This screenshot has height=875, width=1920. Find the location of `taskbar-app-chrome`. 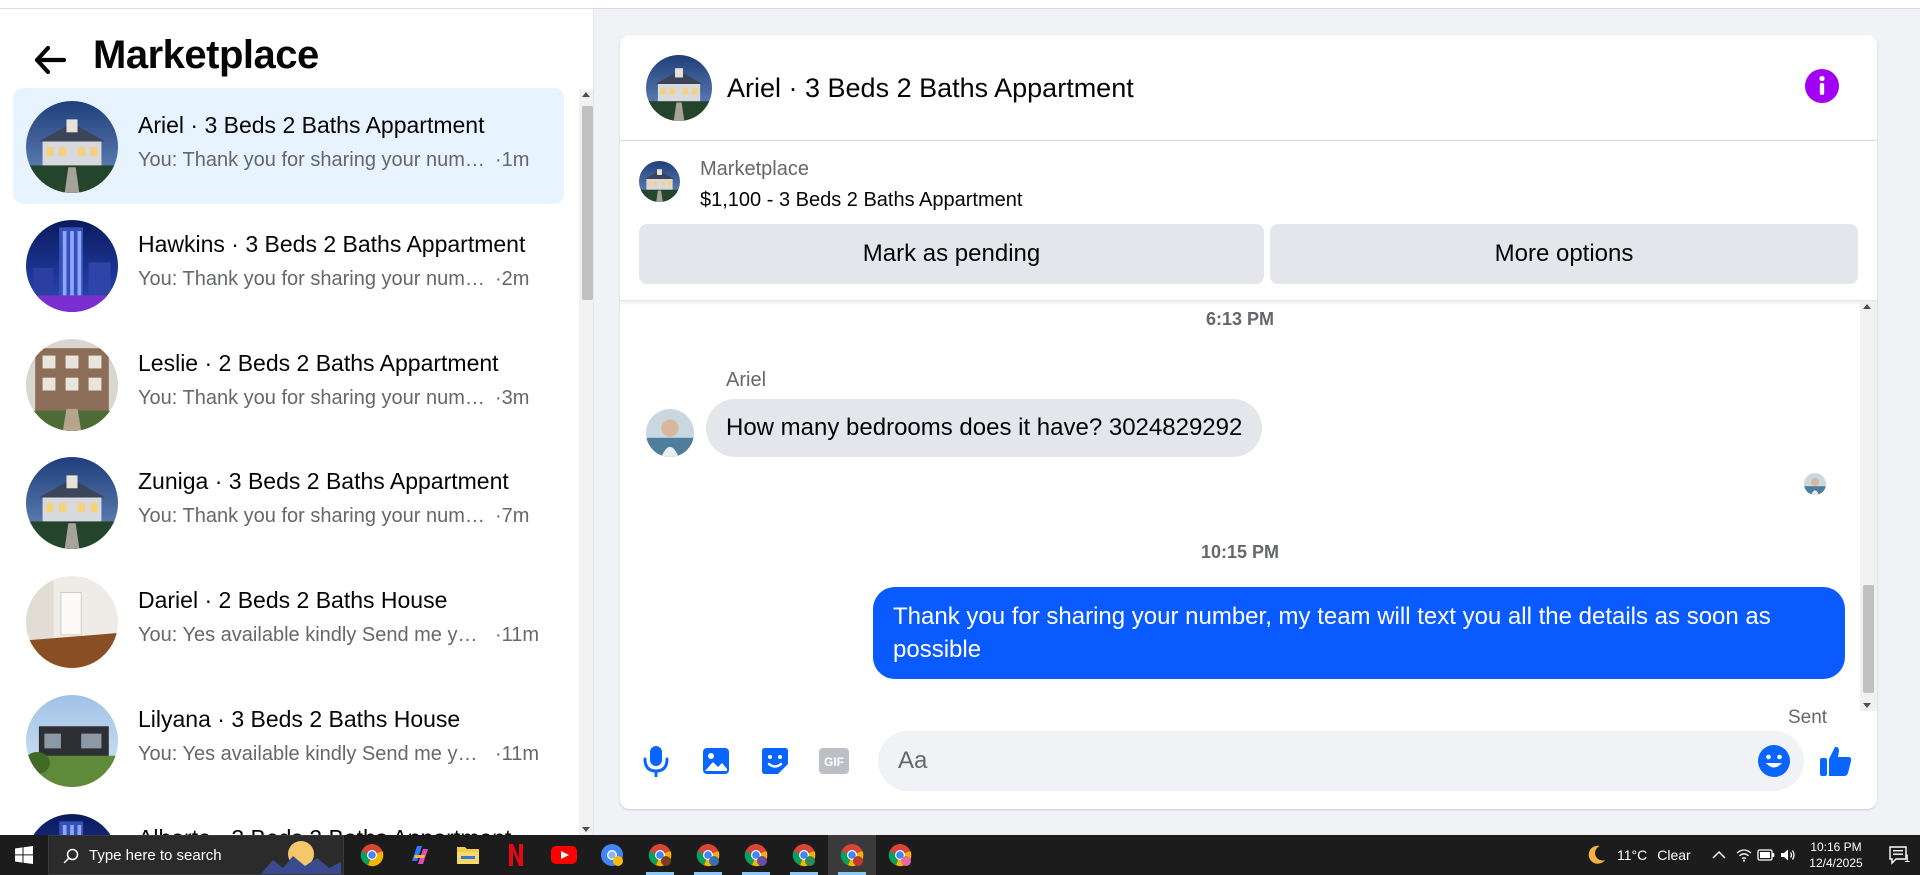

taskbar-app-chrome is located at coordinates (372, 855).